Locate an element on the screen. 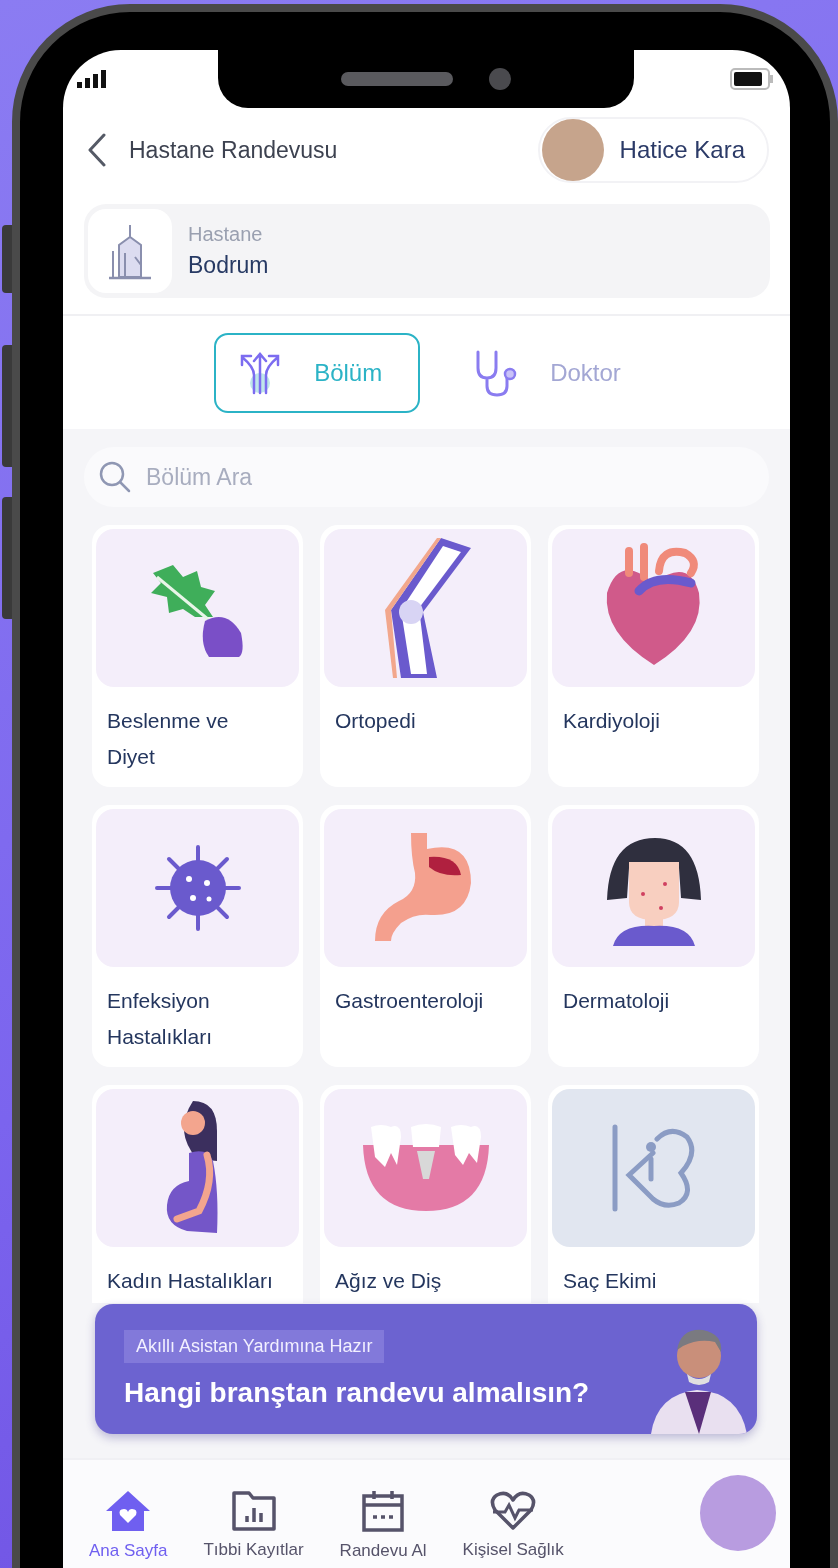 The image size is (838, 1568). page-title: Hastane Randevusu is located at coordinates (234, 150).